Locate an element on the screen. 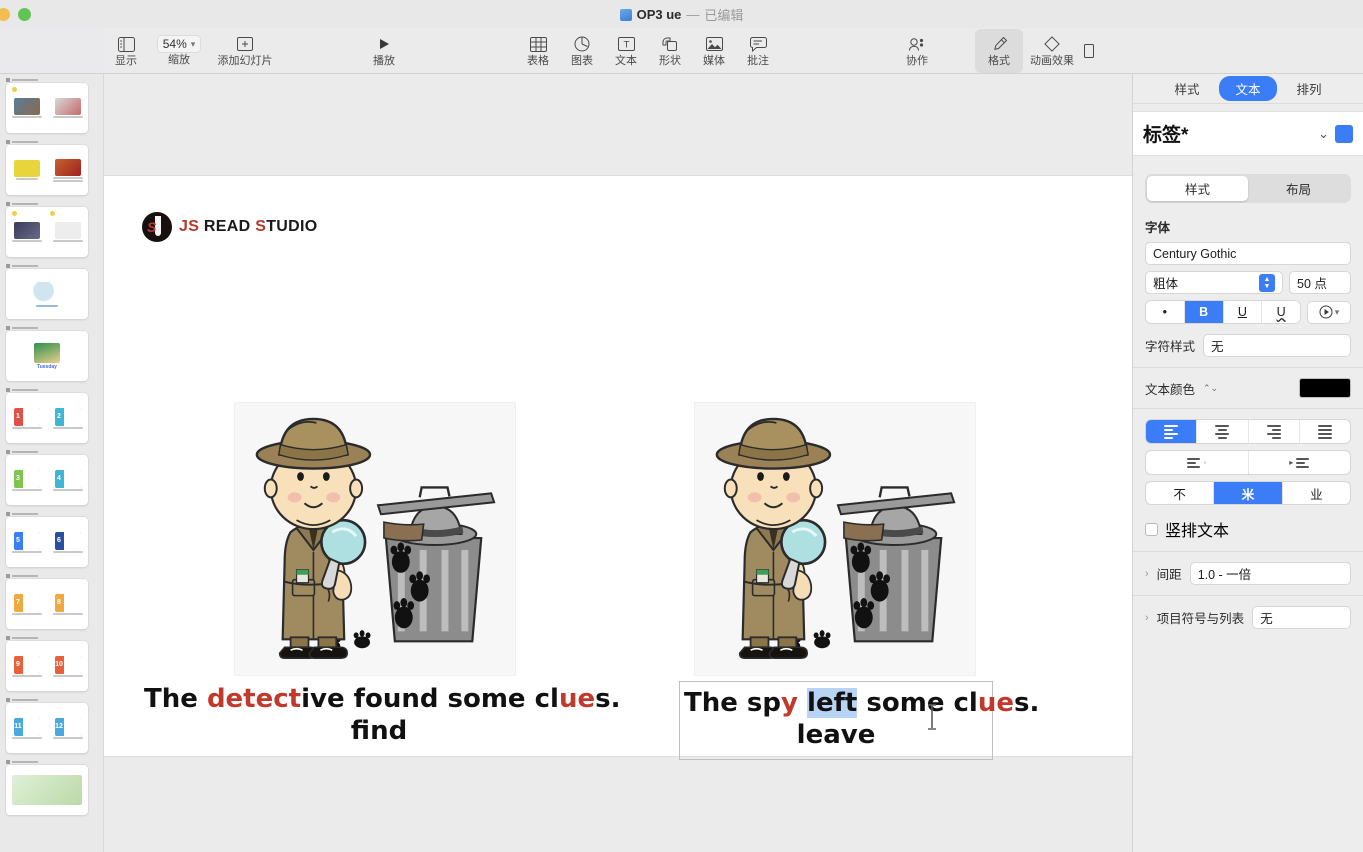 The image size is (1363, 852). paragraph-align-buttons is located at coordinates (1248, 431).